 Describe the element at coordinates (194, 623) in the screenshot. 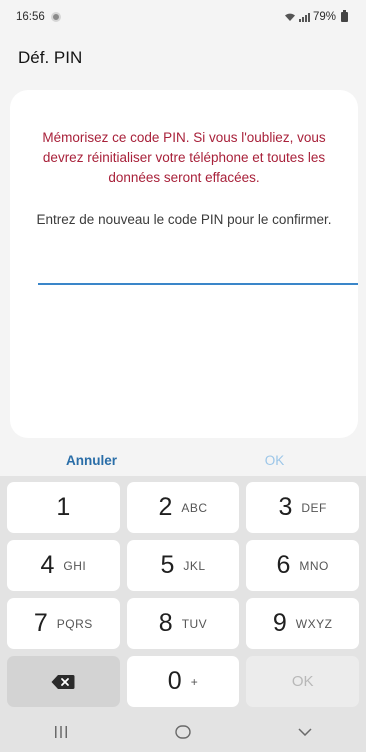

I see `key-letters: TUV` at that location.